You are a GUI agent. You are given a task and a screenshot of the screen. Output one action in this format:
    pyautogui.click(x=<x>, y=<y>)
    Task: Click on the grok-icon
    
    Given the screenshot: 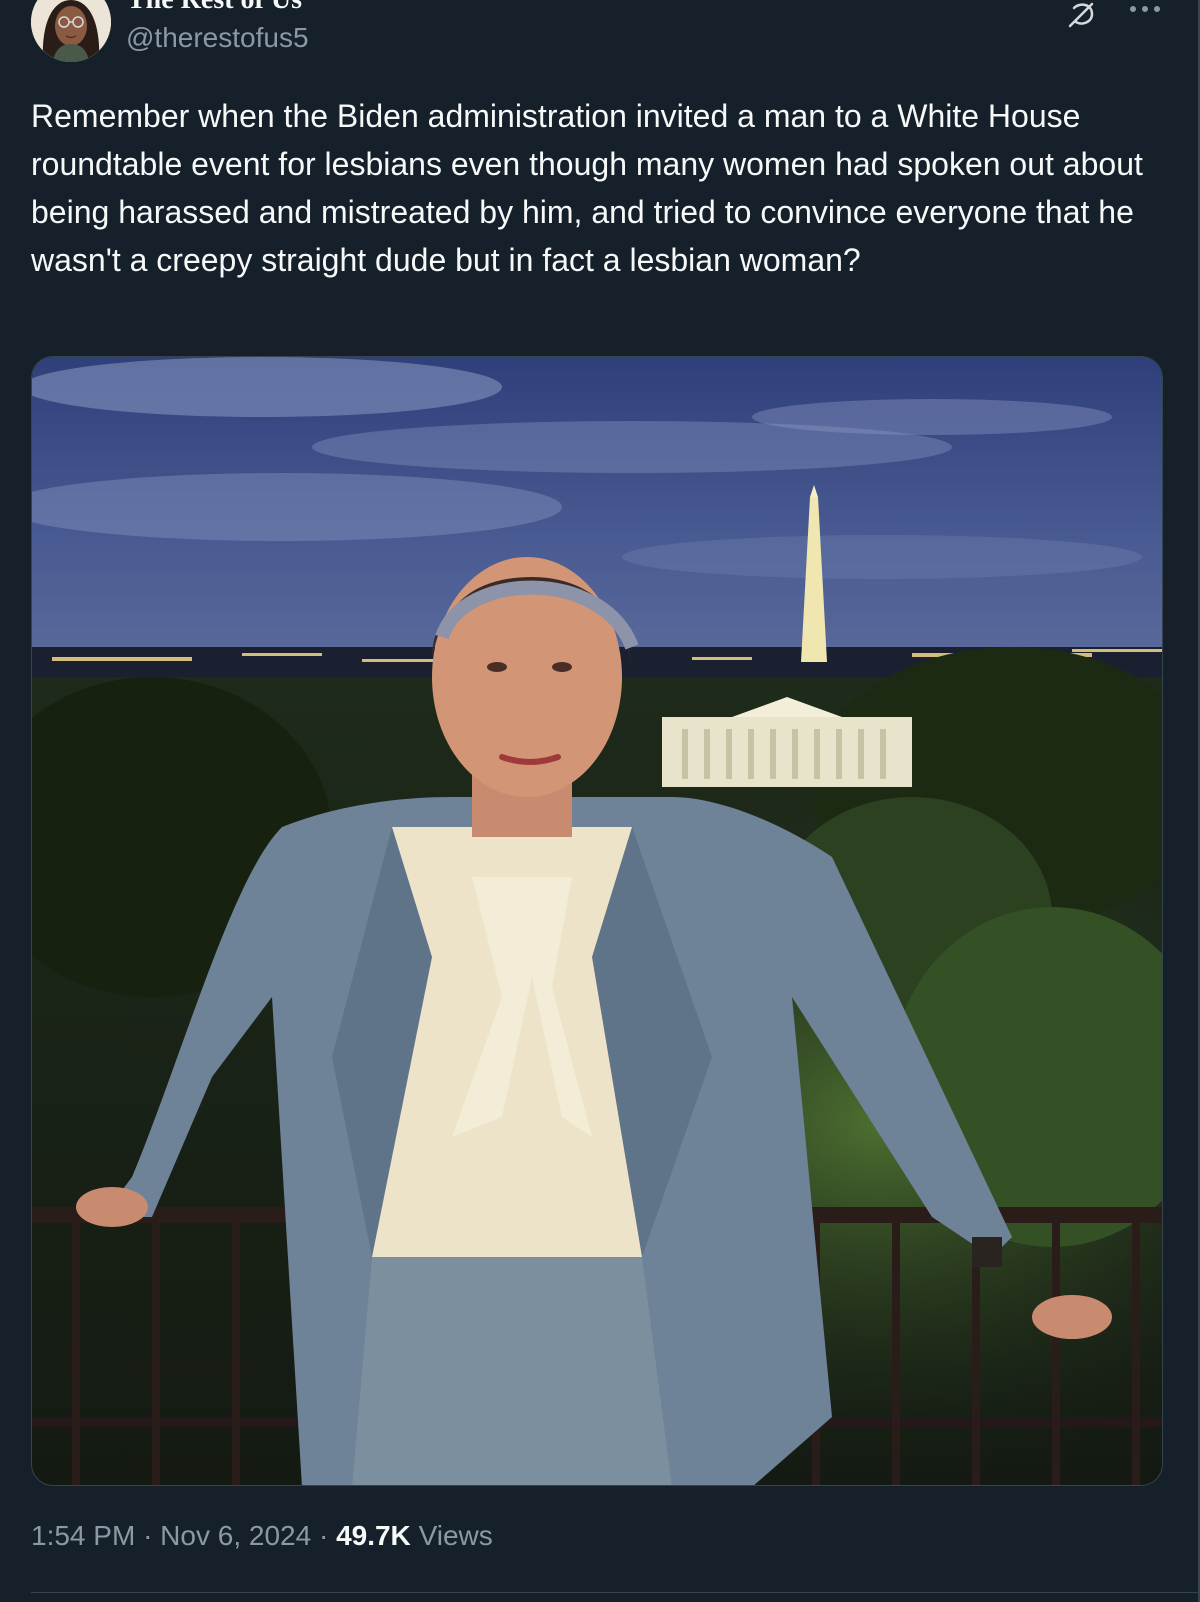 What is the action you would take?
    pyautogui.click(x=1081, y=15)
    